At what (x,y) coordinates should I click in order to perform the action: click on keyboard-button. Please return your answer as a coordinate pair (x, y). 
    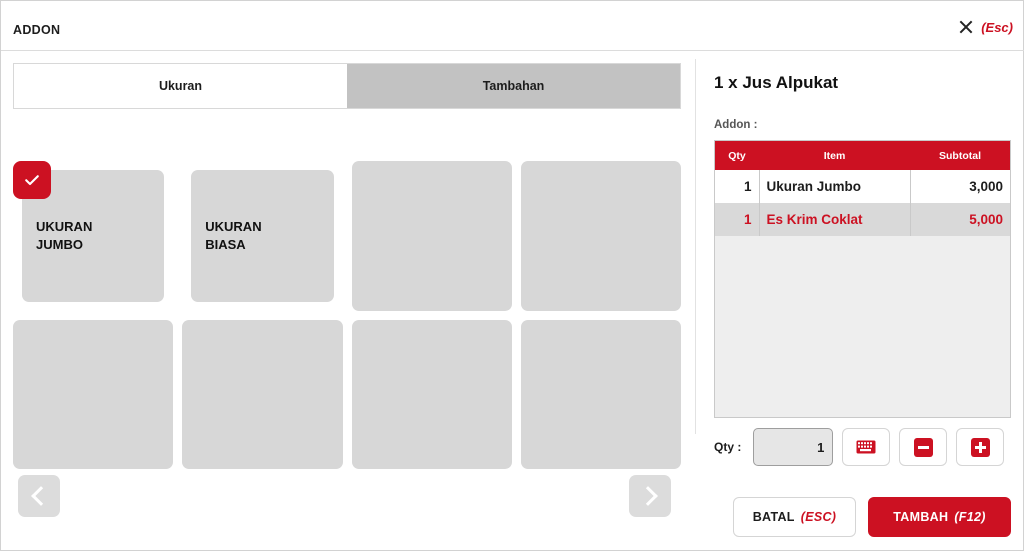
    Looking at the image, I should click on (866, 447).